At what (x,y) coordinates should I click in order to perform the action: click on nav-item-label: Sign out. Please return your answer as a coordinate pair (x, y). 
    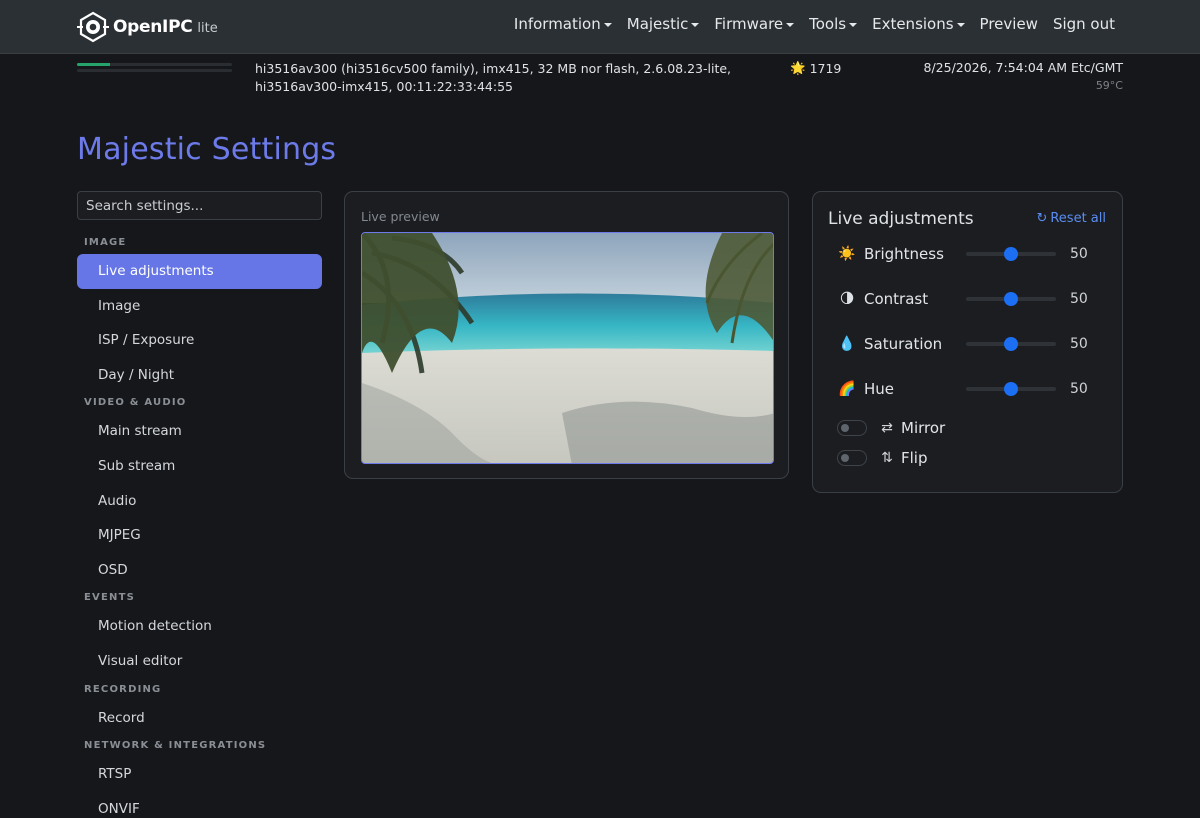
    Looking at the image, I should click on (1083, 24).